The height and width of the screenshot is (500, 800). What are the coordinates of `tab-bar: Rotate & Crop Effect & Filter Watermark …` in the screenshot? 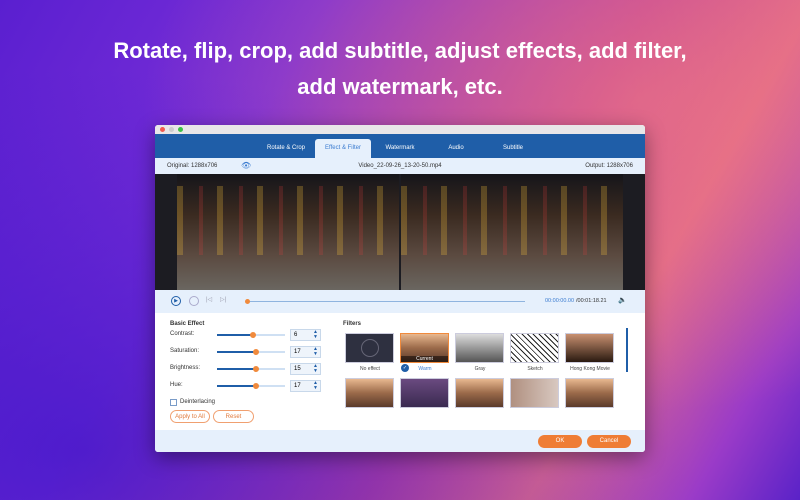 It's located at (400, 146).